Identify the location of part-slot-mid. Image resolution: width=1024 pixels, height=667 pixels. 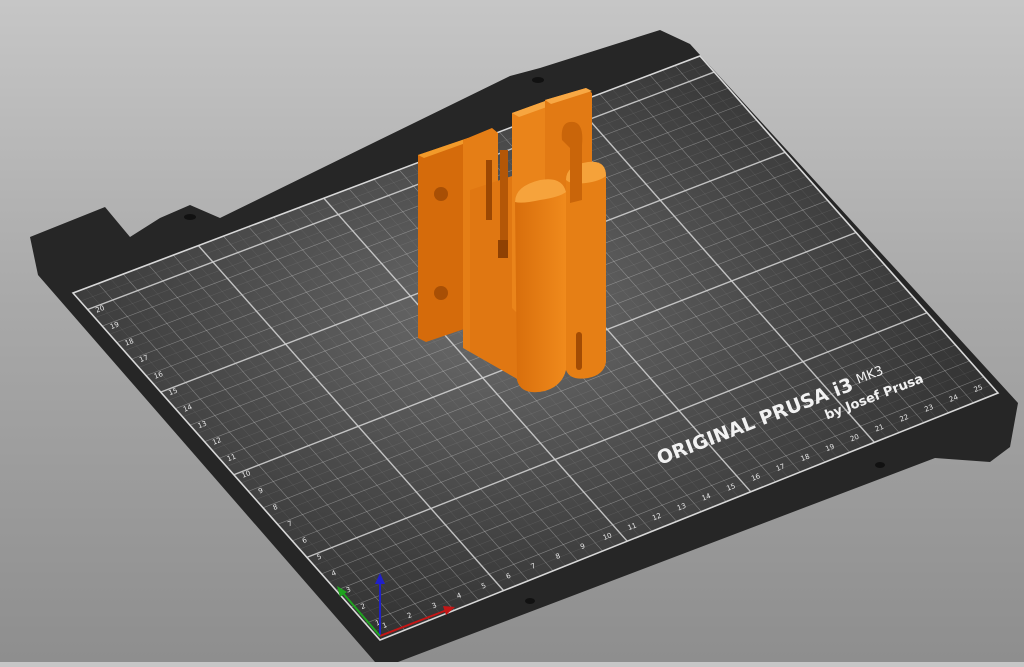
(504, 197).